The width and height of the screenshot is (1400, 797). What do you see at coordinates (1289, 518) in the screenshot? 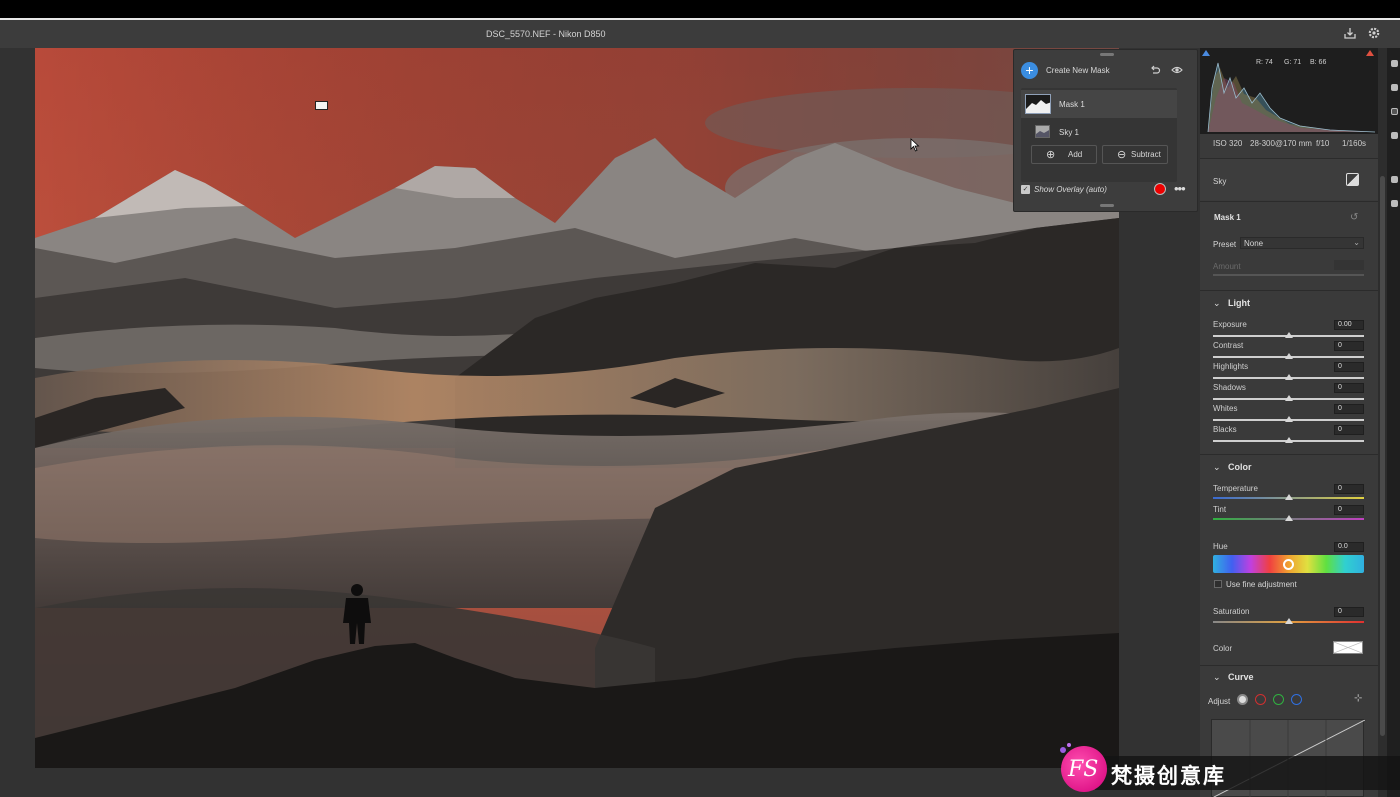
I see `tint-knob` at bounding box center [1289, 518].